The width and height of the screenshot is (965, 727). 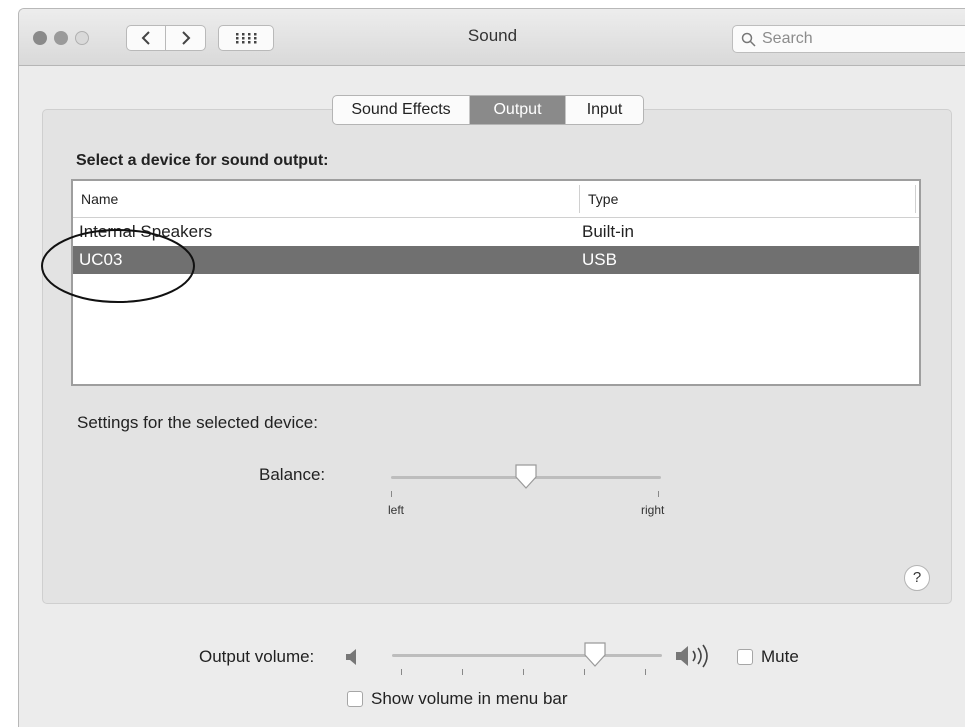 I want to click on table-row-selected: UC03 USB, so click(x=496, y=260).